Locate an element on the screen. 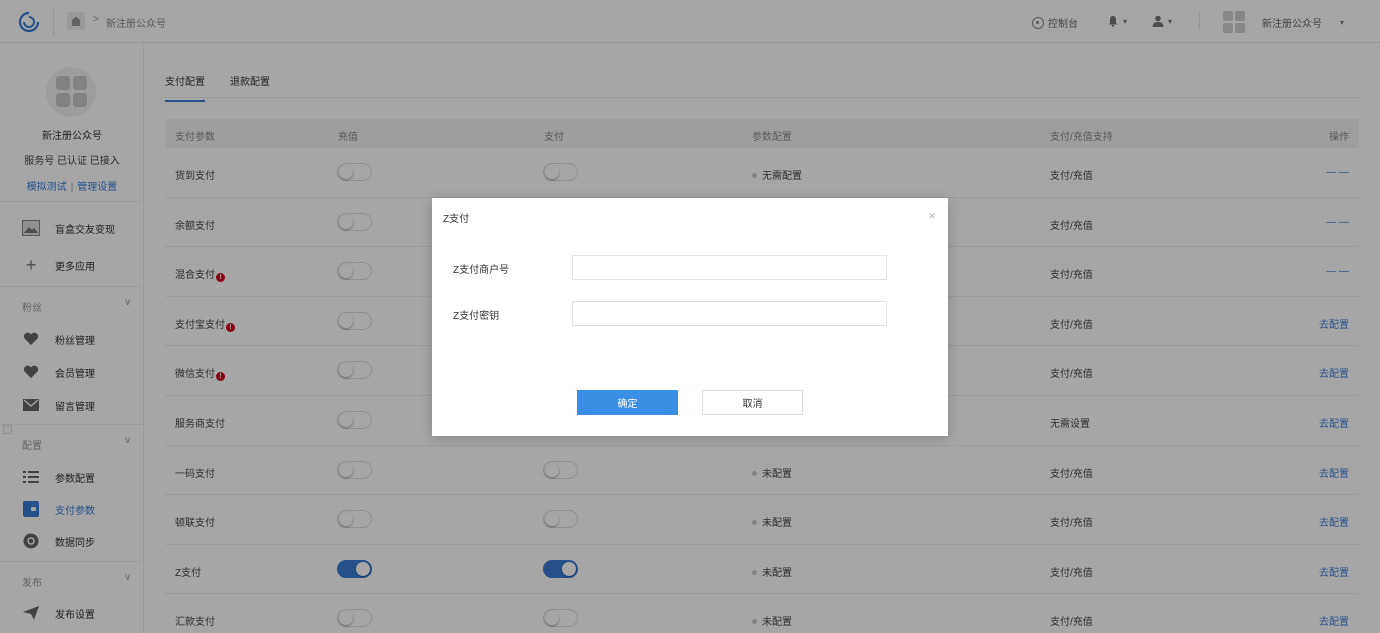 Image resolution: width=1380 pixels, height=633 pixels. merchant-id-input is located at coordinates (729, 267).